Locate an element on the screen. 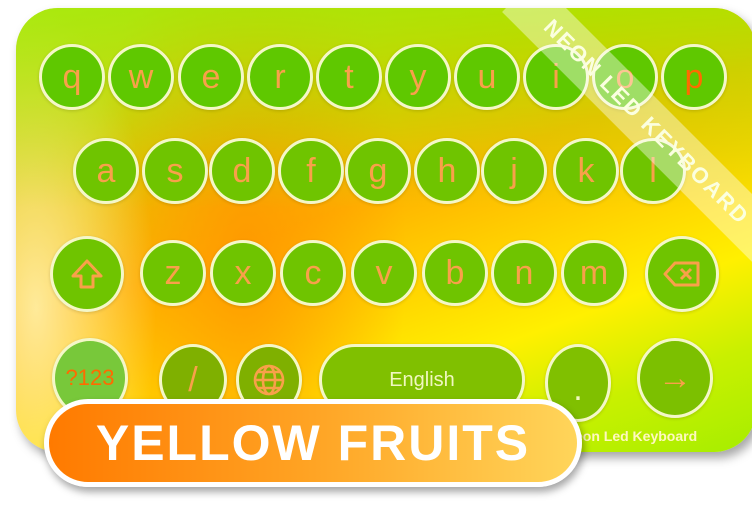  key-a: a is located at coordinates (106, 171).